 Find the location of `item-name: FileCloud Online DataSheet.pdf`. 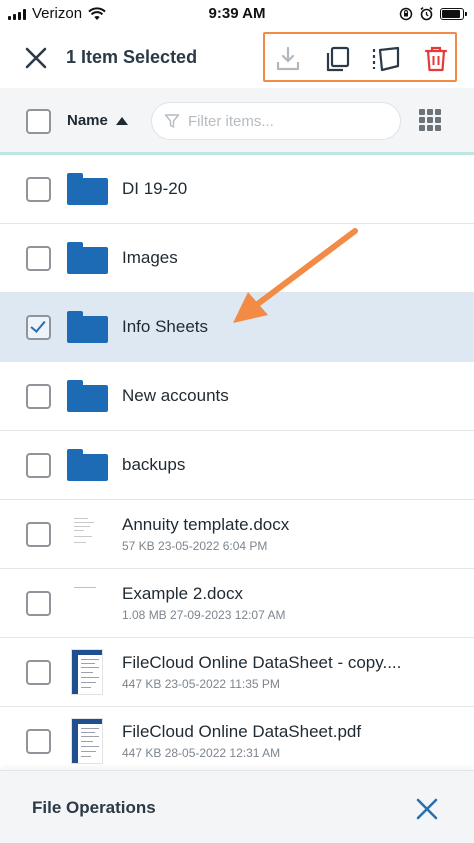

item-name: FileCloud Online DataSheet.pdf is located at coordinates (242, 731).